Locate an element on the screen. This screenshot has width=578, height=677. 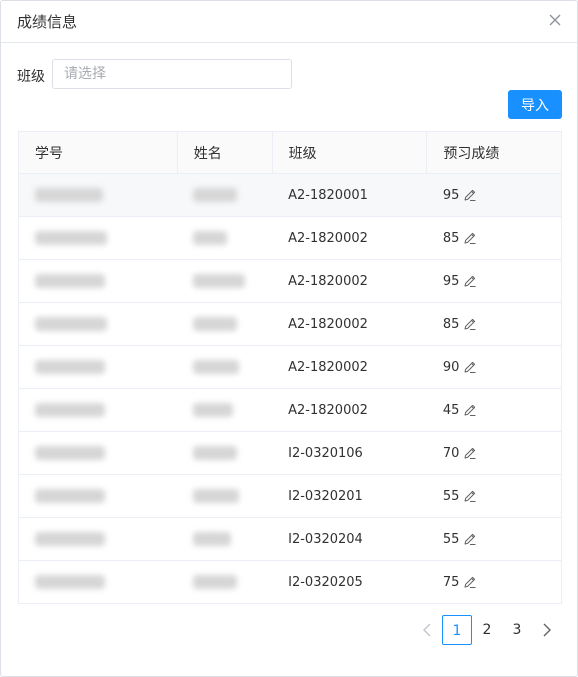
table-row: A2-1820001 95 is located at coordinates (290, 195).